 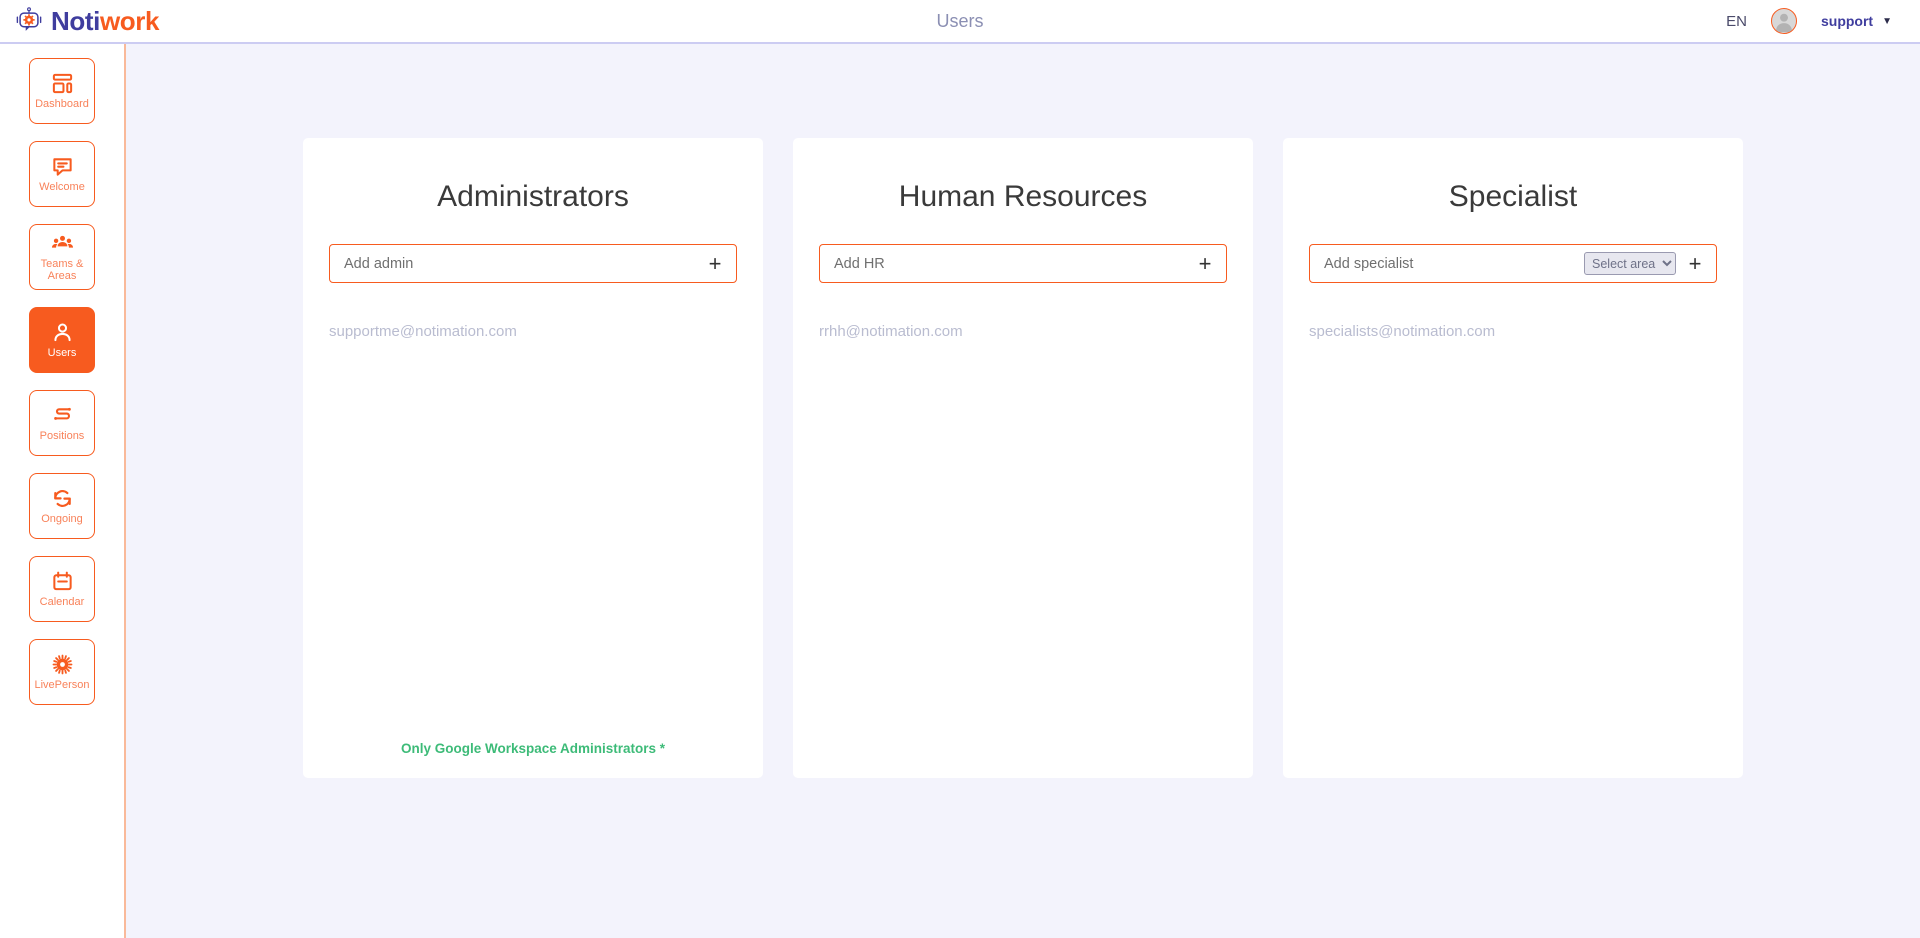 I want to click on calendar-icon, so click(x=62, y=582).